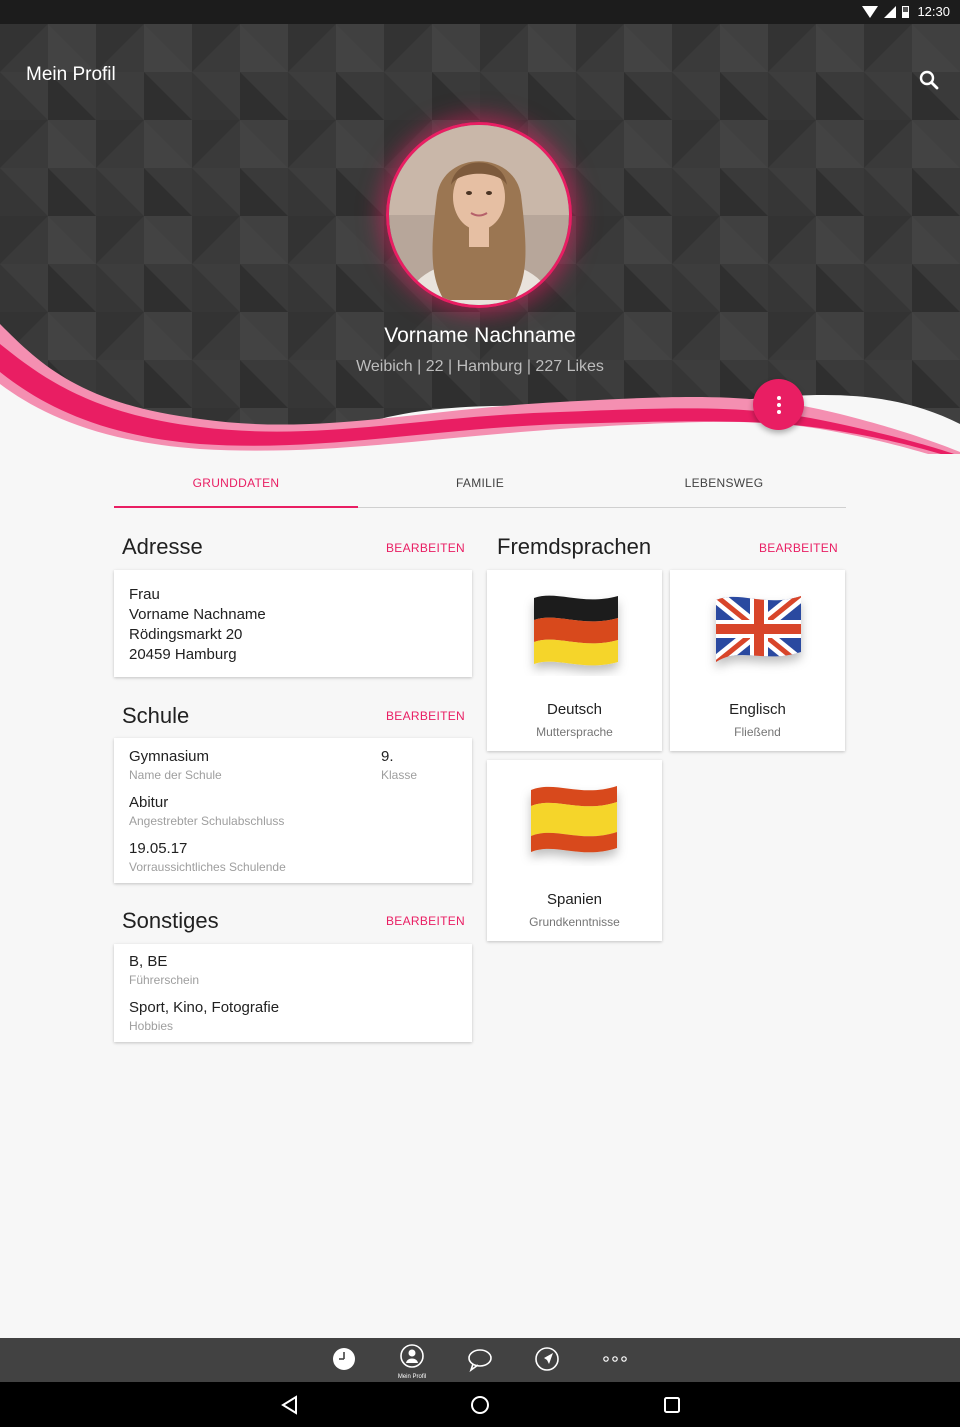 The height and width of the screenshot is (1427, 960). Describe the element at coordinates (672, 1405) in the screenshot. I see `recents-icon` at that location.